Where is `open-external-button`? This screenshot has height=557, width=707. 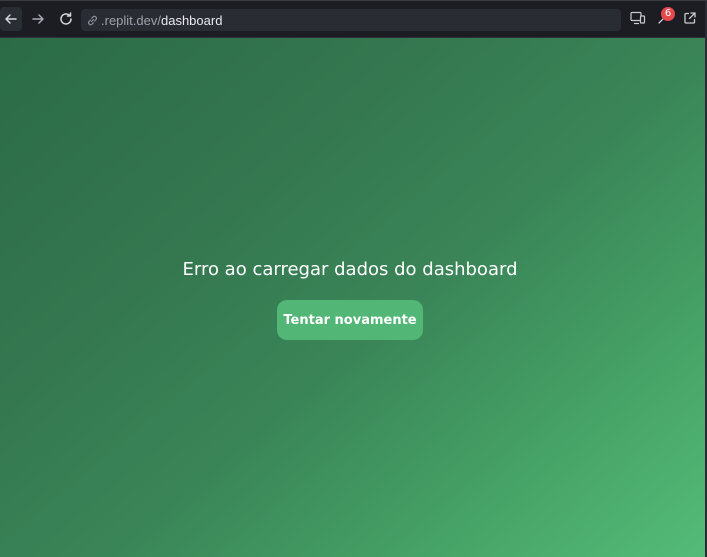 open-external-button is located at coordinates (690, 20).